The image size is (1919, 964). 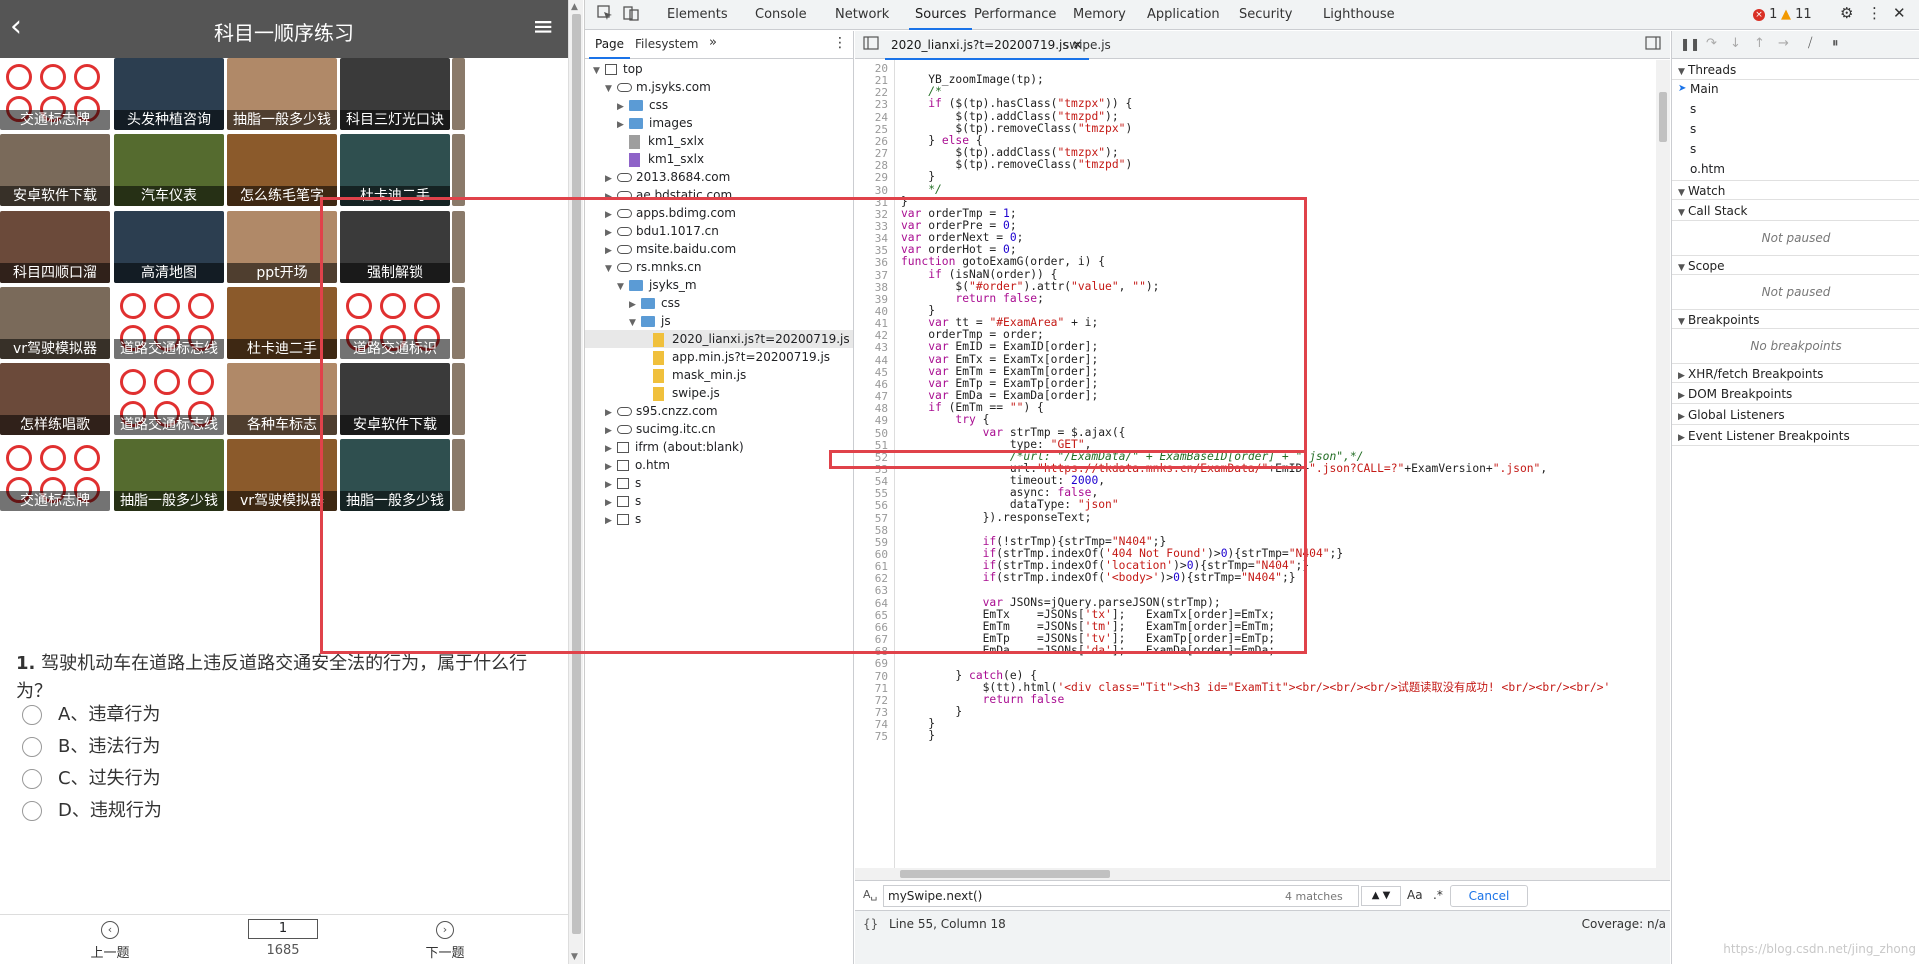 What do you see at coordinates (881, 165) in the screenshot?
I see `line-number: 28` at bounding box center [881, 165].